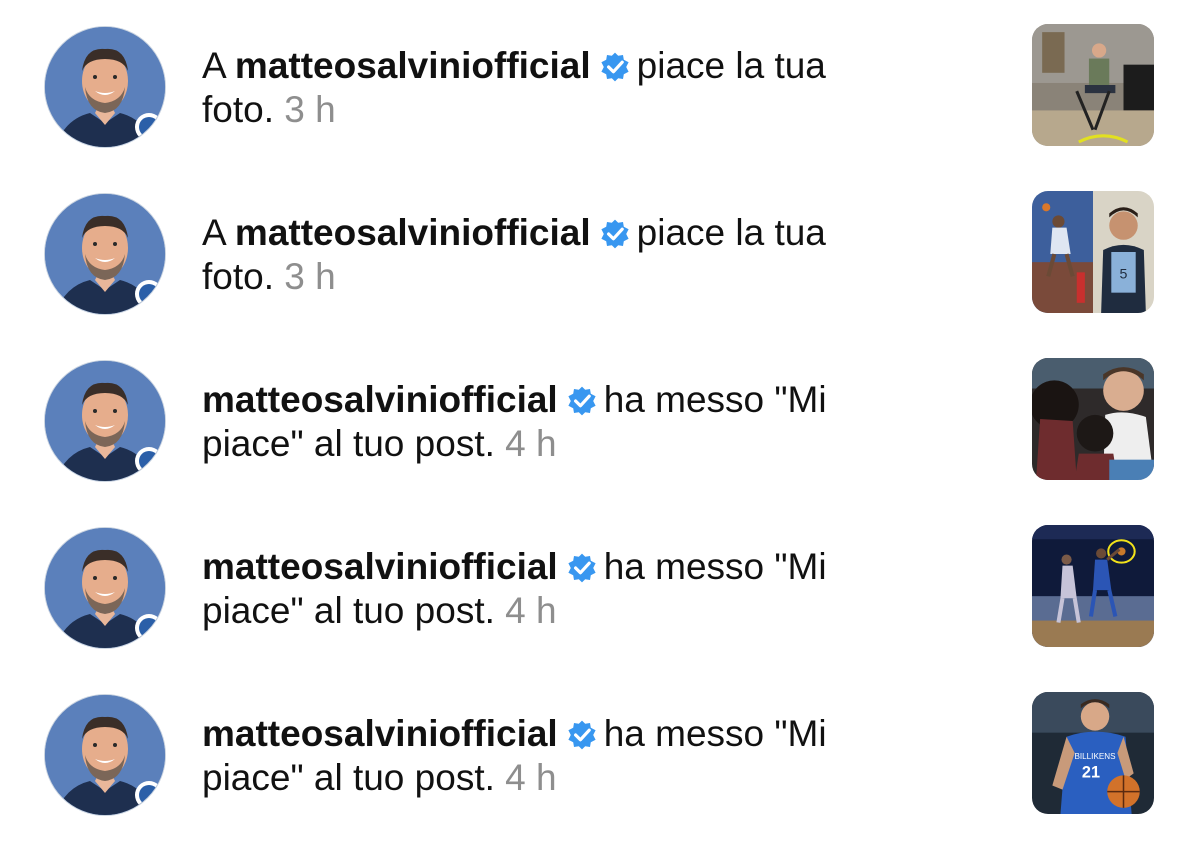  What do you see at coordinates (1093, 252) in the screenshot?
I see `post-thumbnail: 5` at bounding box center [1093, 252].